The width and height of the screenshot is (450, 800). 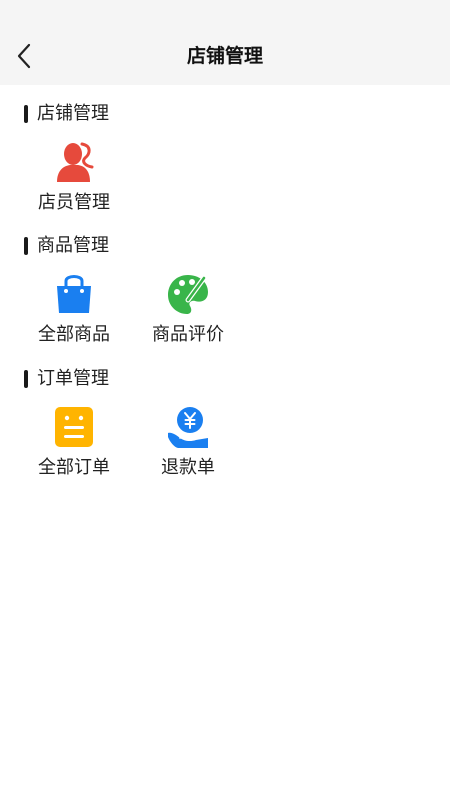 I want to click on item-label: 店员管理, so click(x=74, y=202).